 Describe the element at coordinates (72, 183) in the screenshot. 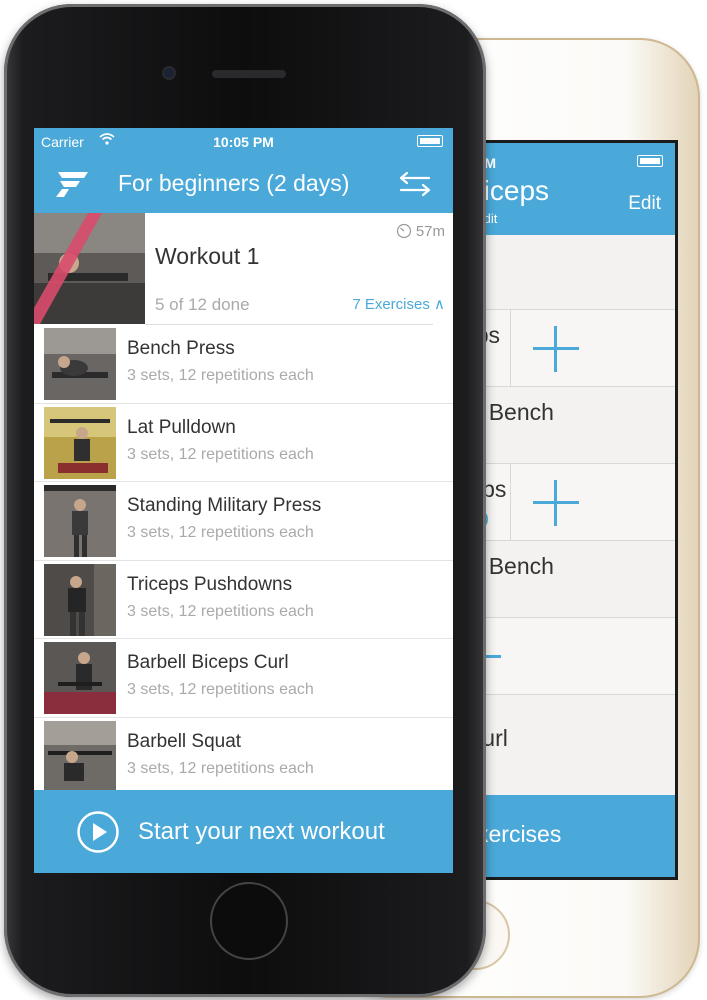

I see `fitness-logo-icon` at that location.